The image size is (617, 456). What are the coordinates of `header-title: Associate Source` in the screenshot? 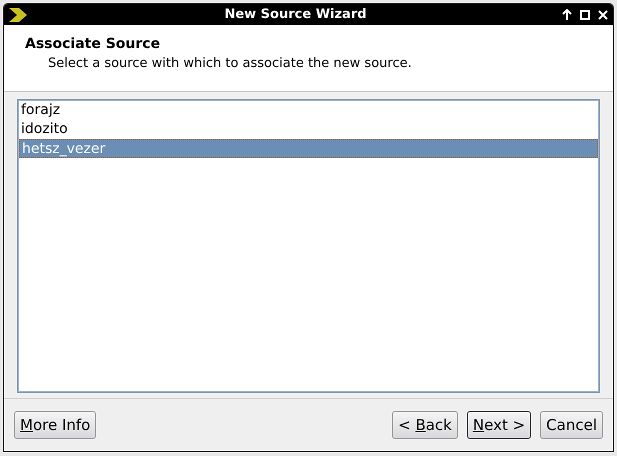 It's located at (93, 44).